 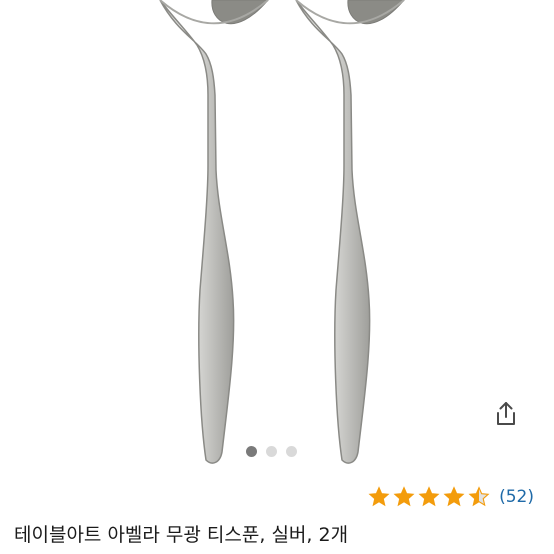 What do you see at coordinates (181, 535) in the screenshot?
I see `product-title: 테이블아트 아벨라 무광 티스푼, 실버, 2개` at bounding box center [181, 535].